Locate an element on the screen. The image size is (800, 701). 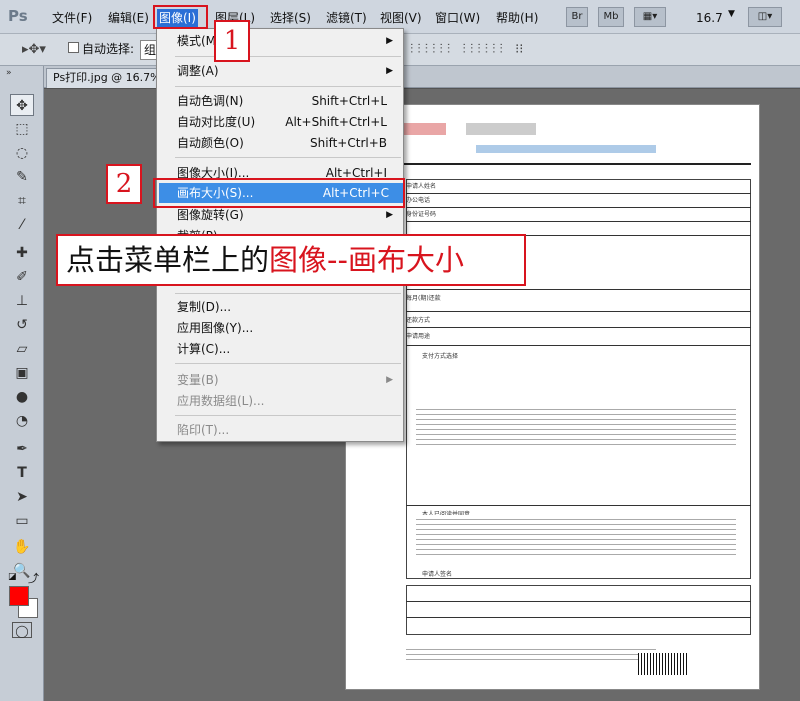
type-tool-icon: T is located at coordinates (22, 473).